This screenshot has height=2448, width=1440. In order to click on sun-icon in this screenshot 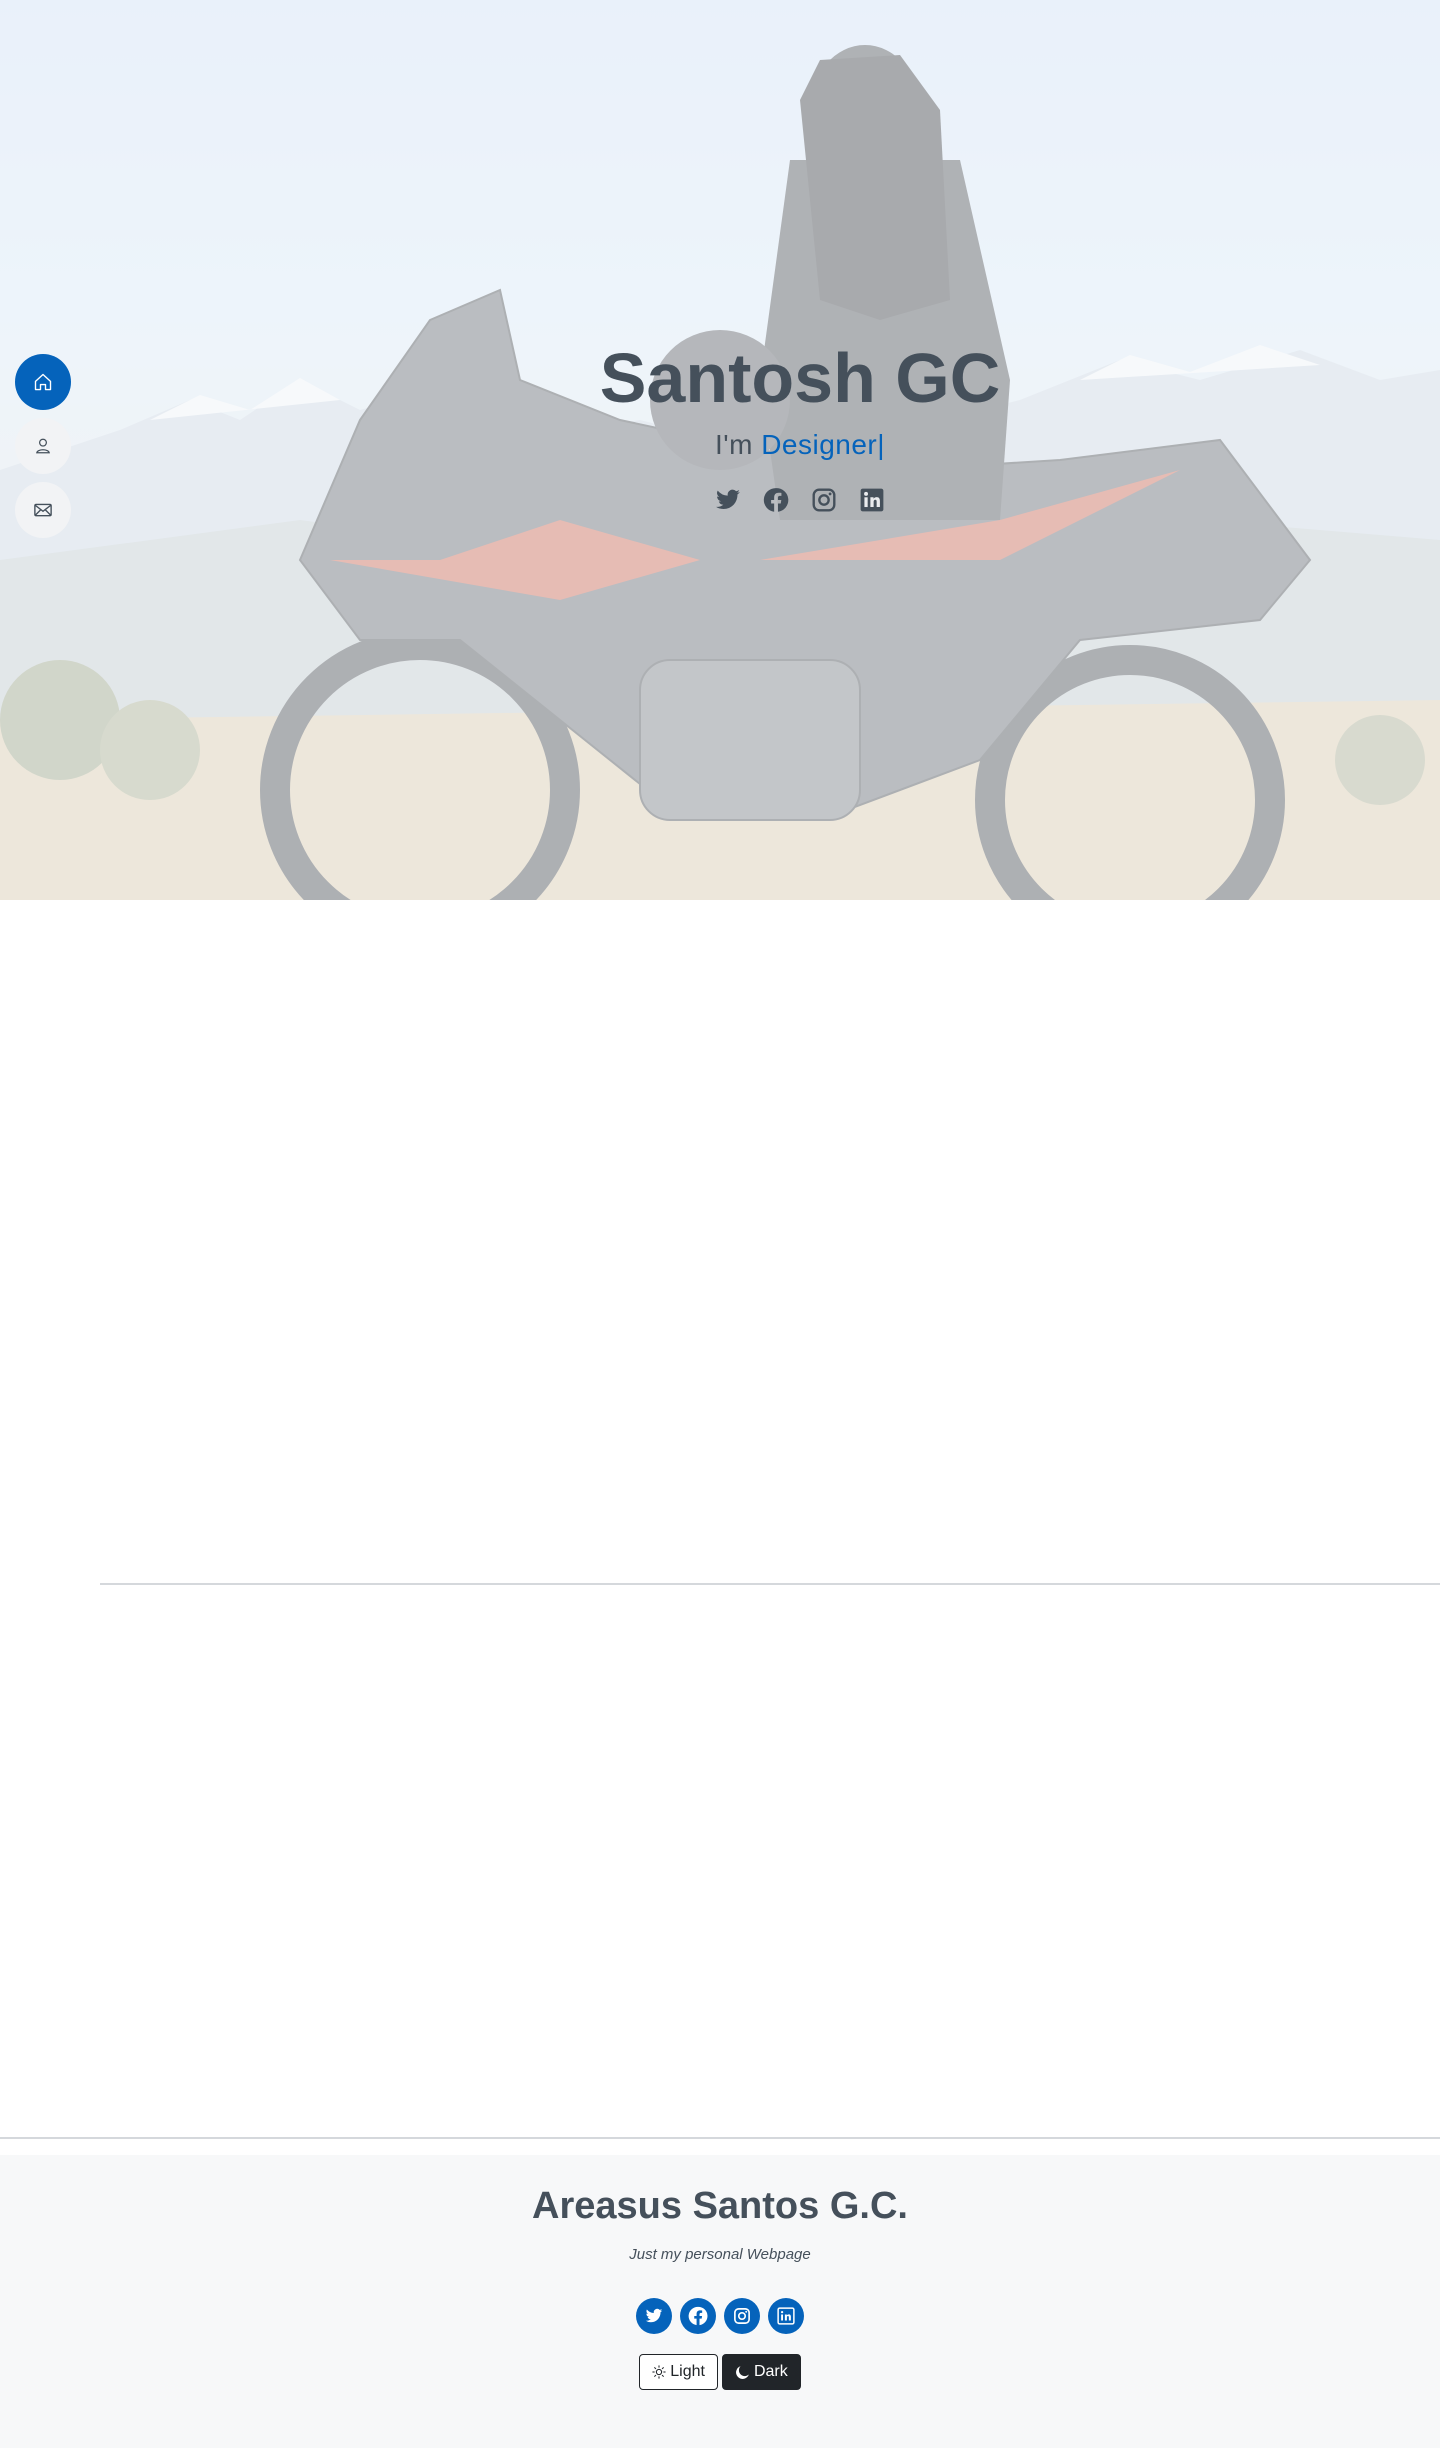, I will do `click(659, 2372)`.